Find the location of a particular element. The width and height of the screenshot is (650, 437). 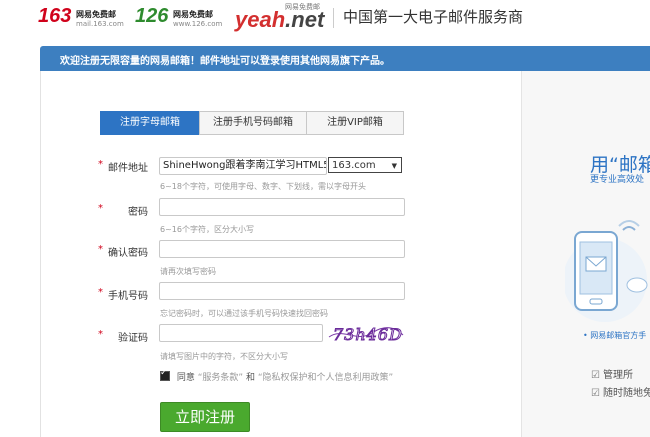

email-required-mark: * is located at coordinates (100, 164).